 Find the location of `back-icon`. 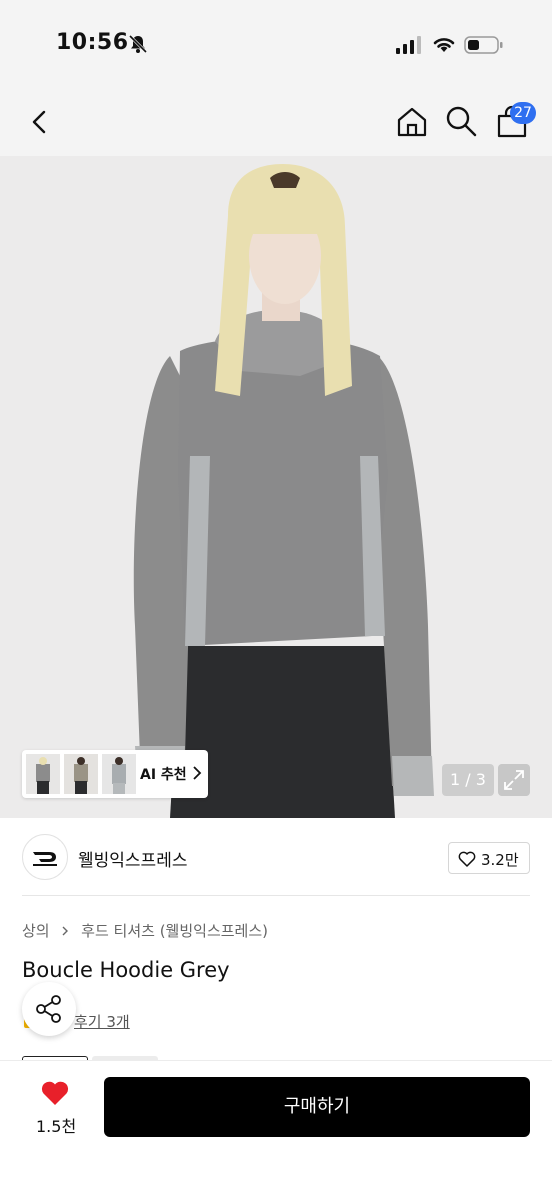

back-icon is located at coordinates (40, 122).